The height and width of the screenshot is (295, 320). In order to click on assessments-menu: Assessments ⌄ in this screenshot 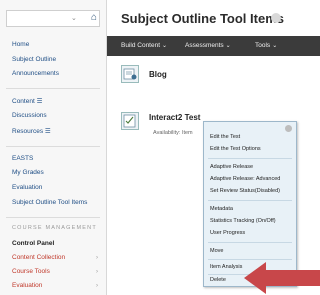, I will do `click(208, 45)`.